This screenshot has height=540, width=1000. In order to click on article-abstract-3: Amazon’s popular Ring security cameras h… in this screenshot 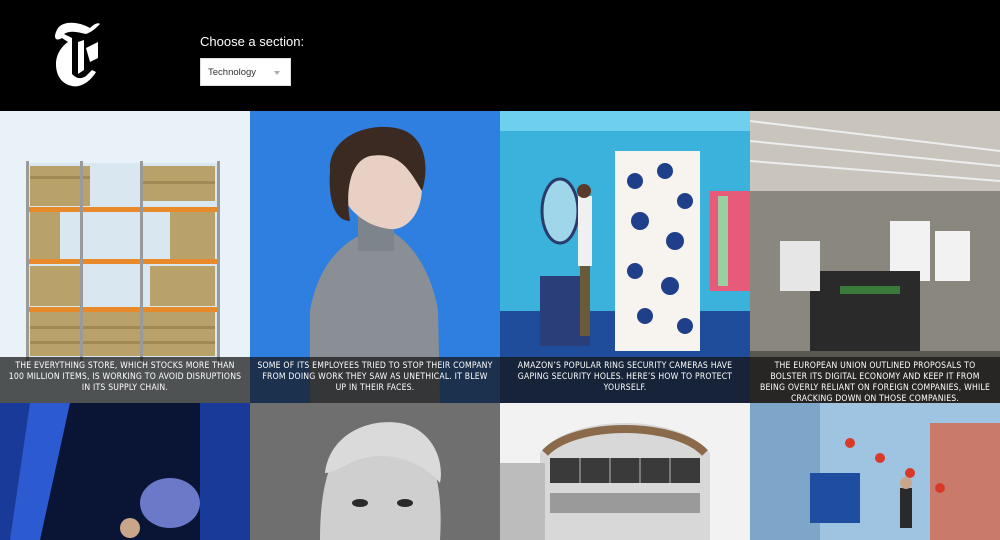, I will do `click(625, 380)`.